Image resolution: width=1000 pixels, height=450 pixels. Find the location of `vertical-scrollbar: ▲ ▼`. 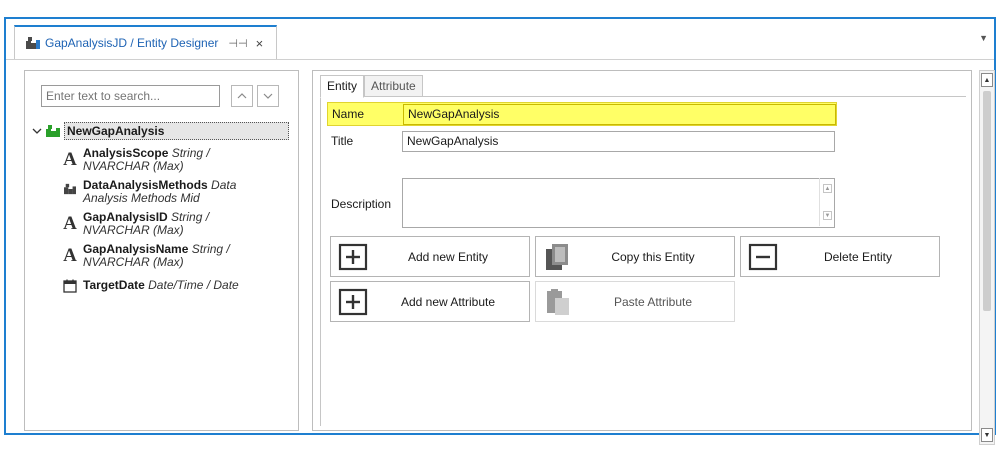

vertical-scrollbar: ▲ ▼ is located at coordinates (987, 257).